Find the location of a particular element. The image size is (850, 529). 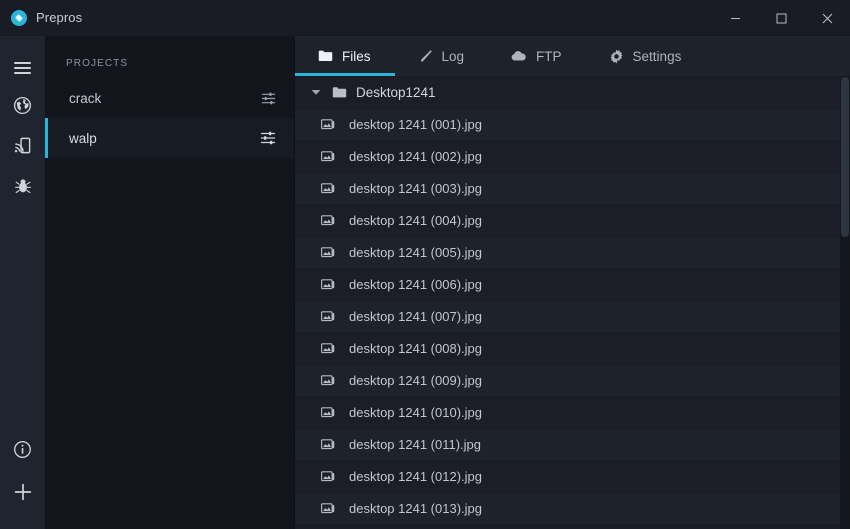

add-project-button is located at coordinates (22, 494).